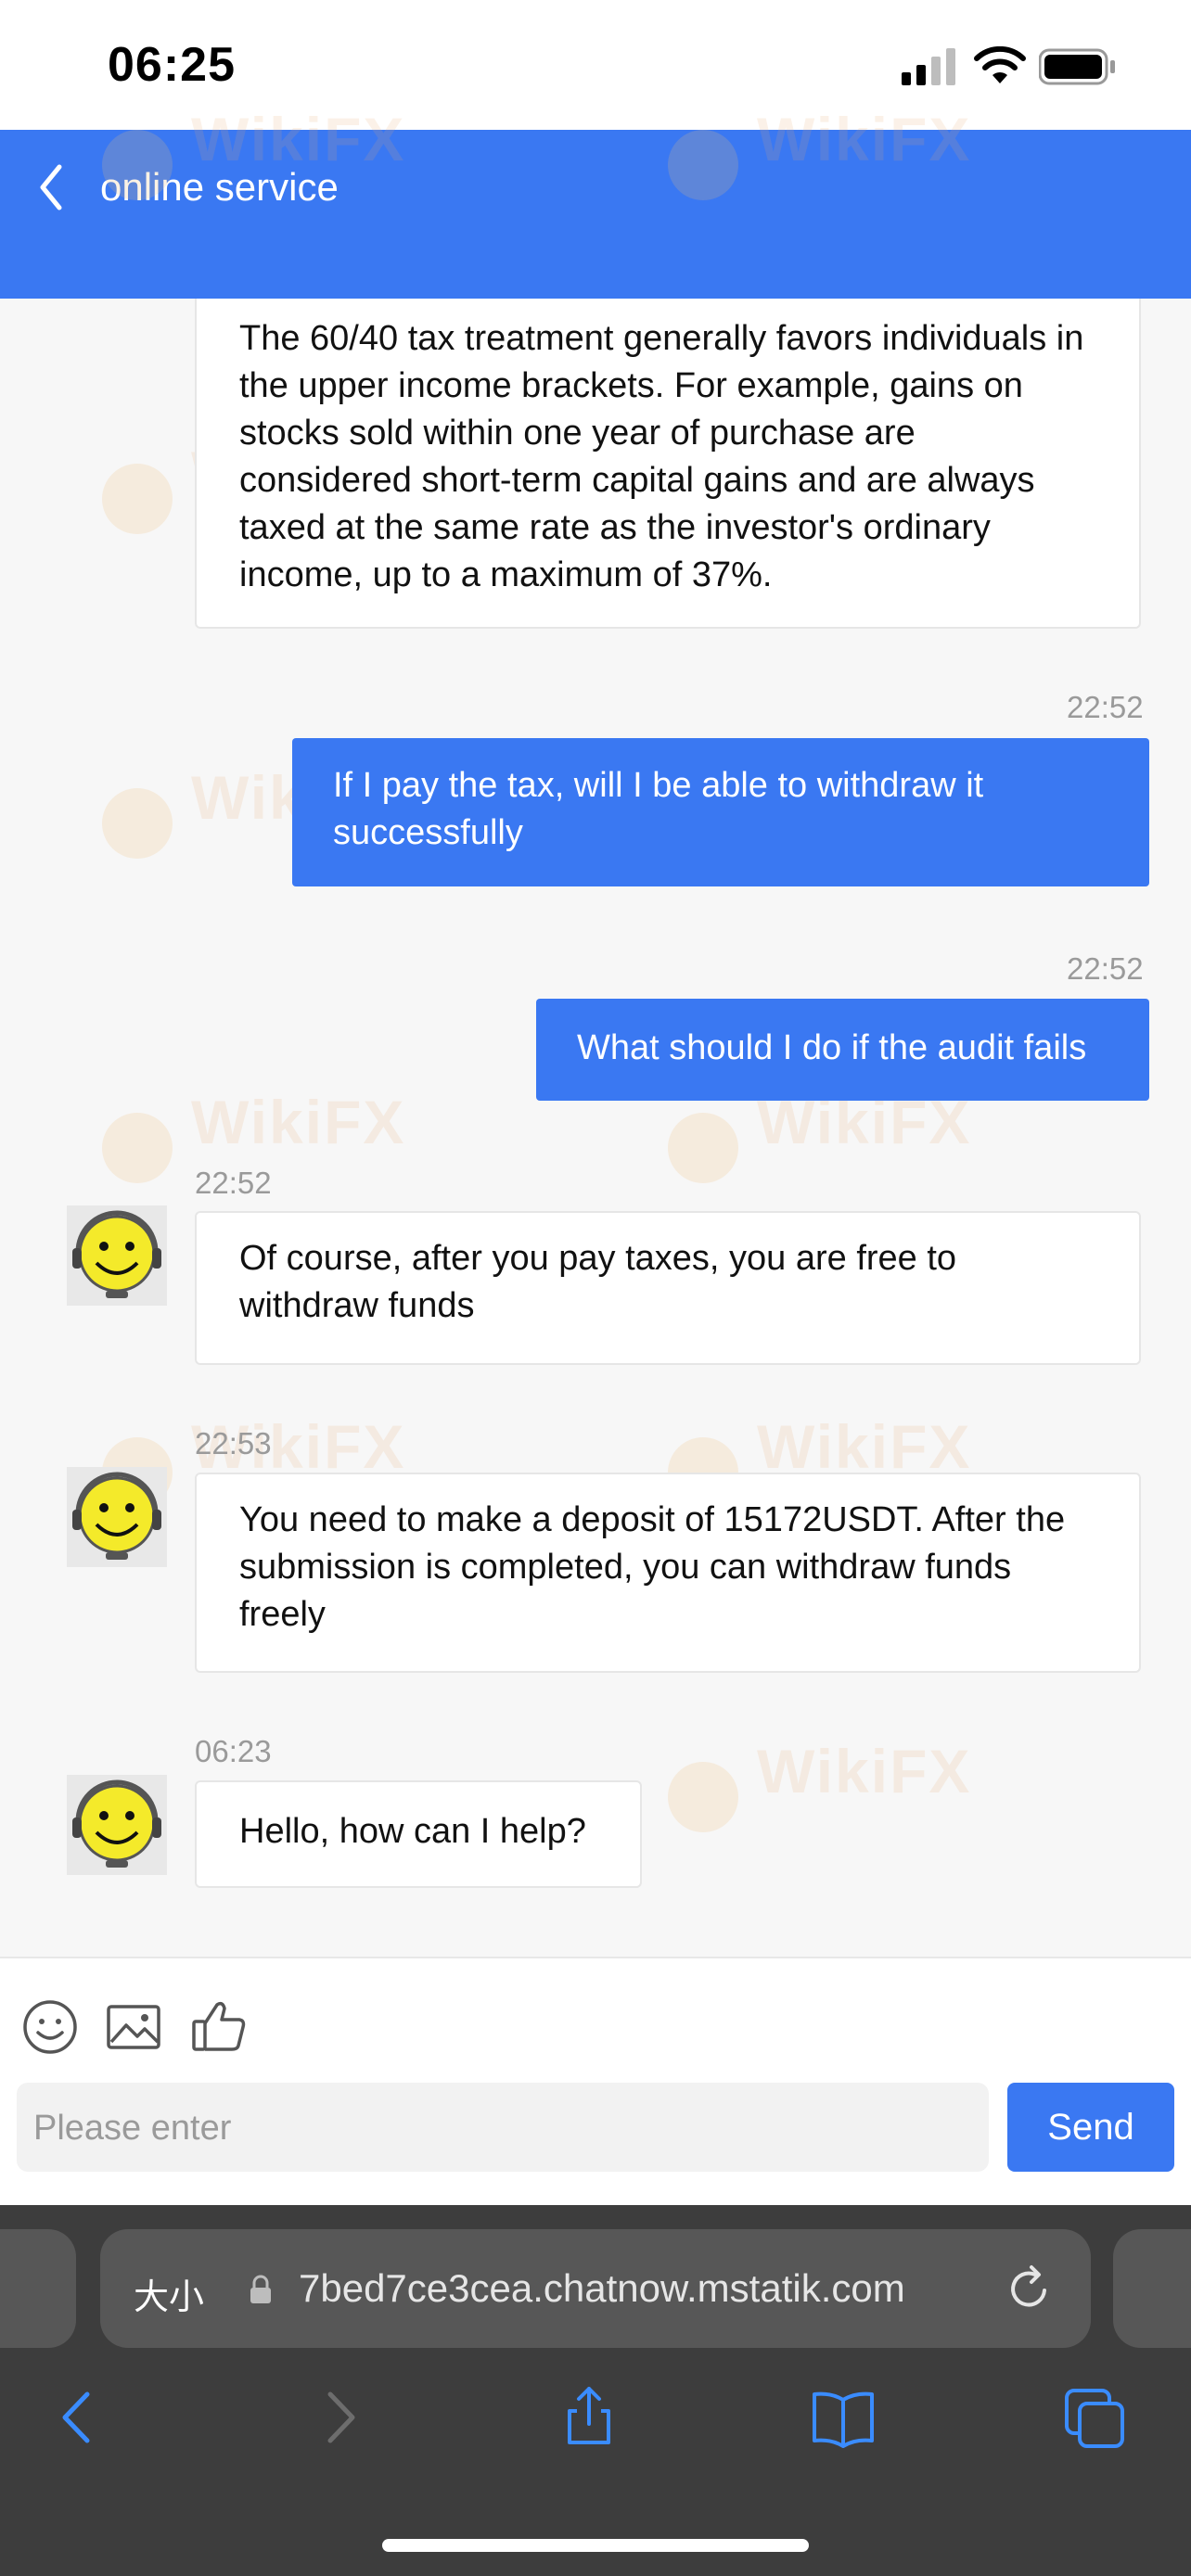  What do you see at coordinates (595, 214) in the screenshot?
I see `header-bar` at bounding box center [595, 214].